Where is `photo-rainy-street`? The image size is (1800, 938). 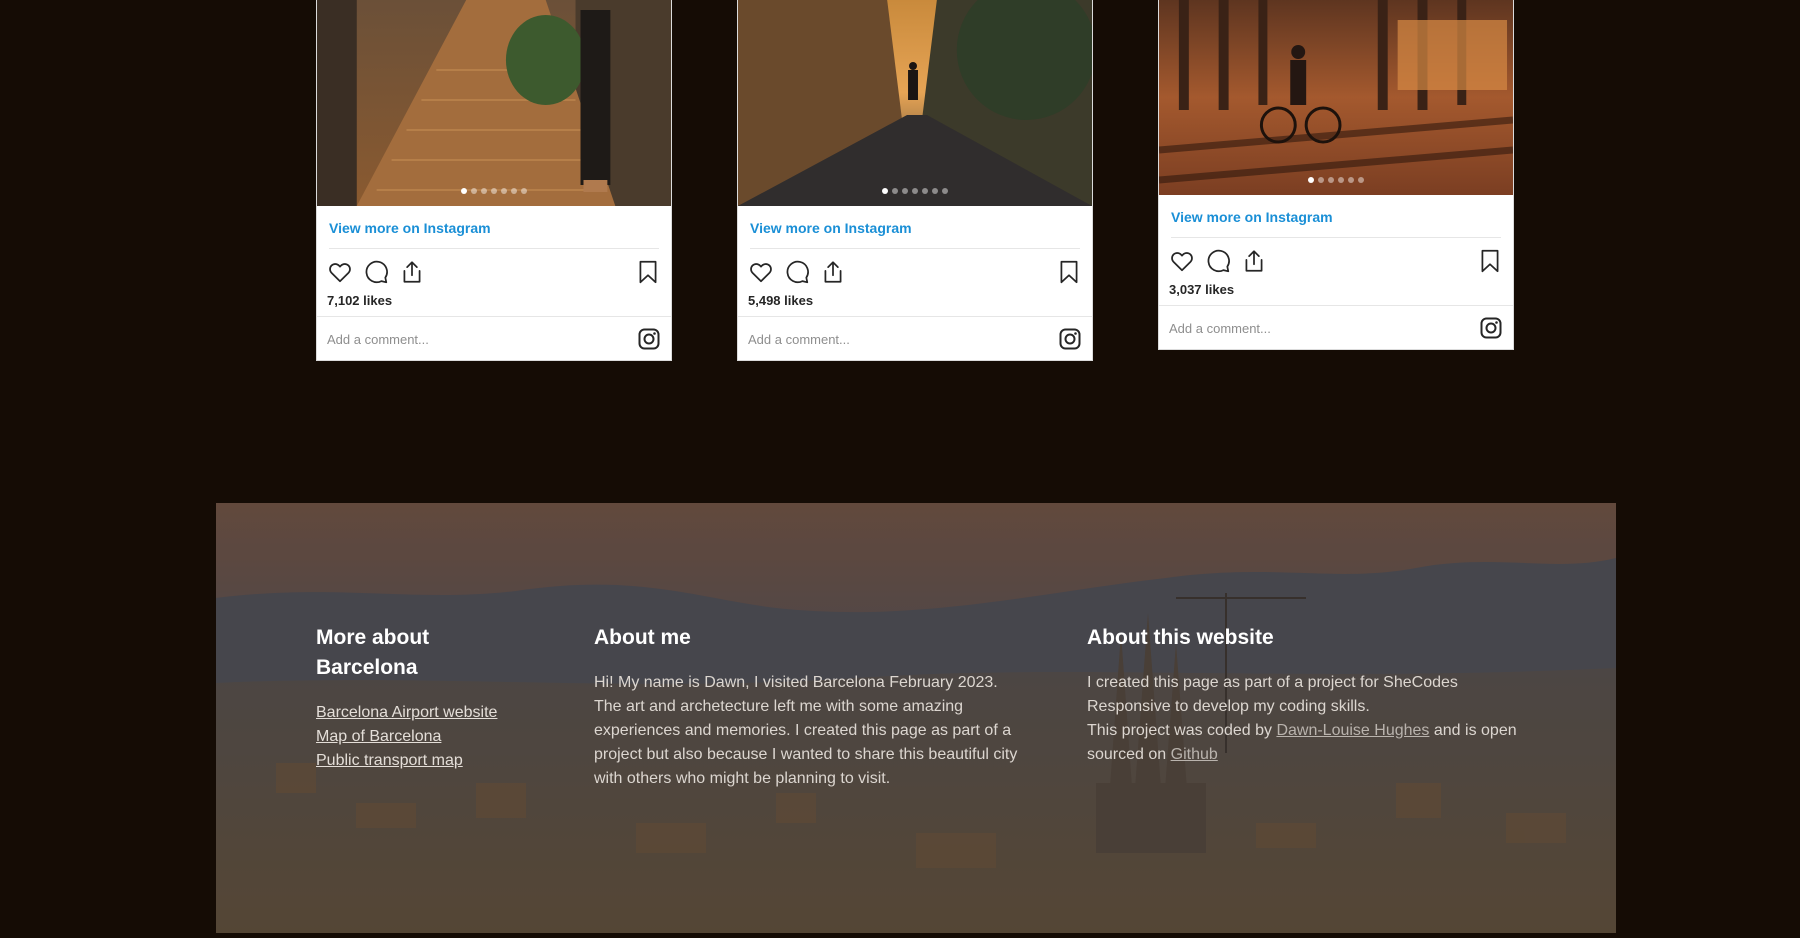 photo-rainy-street is located at coordinates (494, 103).